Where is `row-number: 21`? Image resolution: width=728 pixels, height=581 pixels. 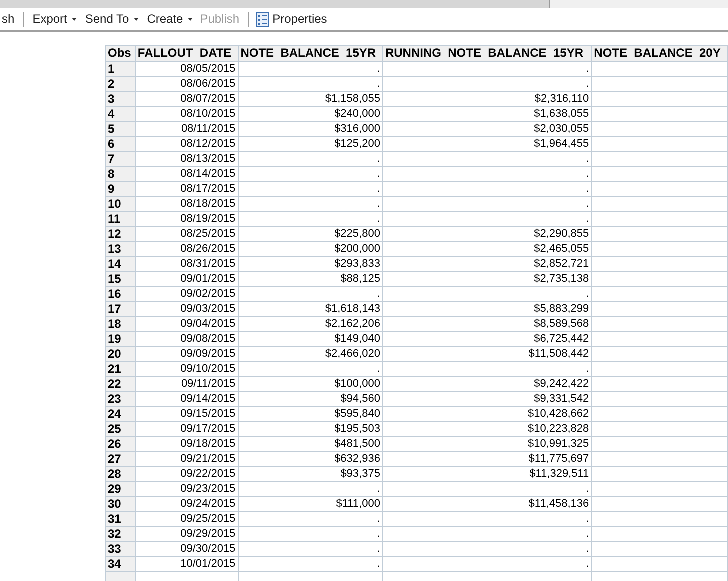
row-number: 21 is located at coordinates (121, 369).